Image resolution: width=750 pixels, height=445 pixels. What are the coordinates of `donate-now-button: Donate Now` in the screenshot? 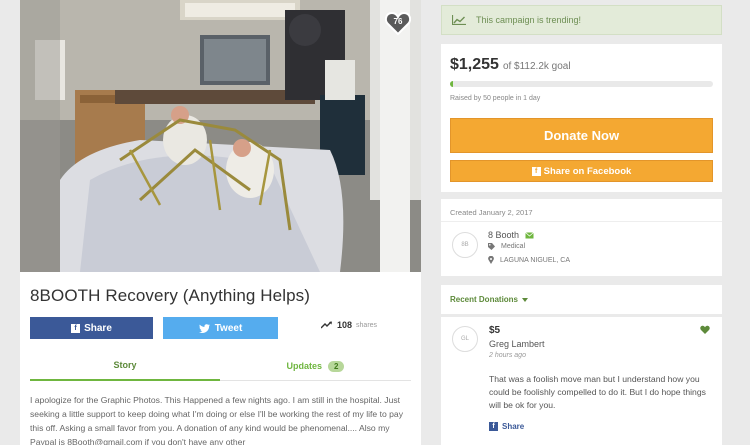 It's located at (581, 135).